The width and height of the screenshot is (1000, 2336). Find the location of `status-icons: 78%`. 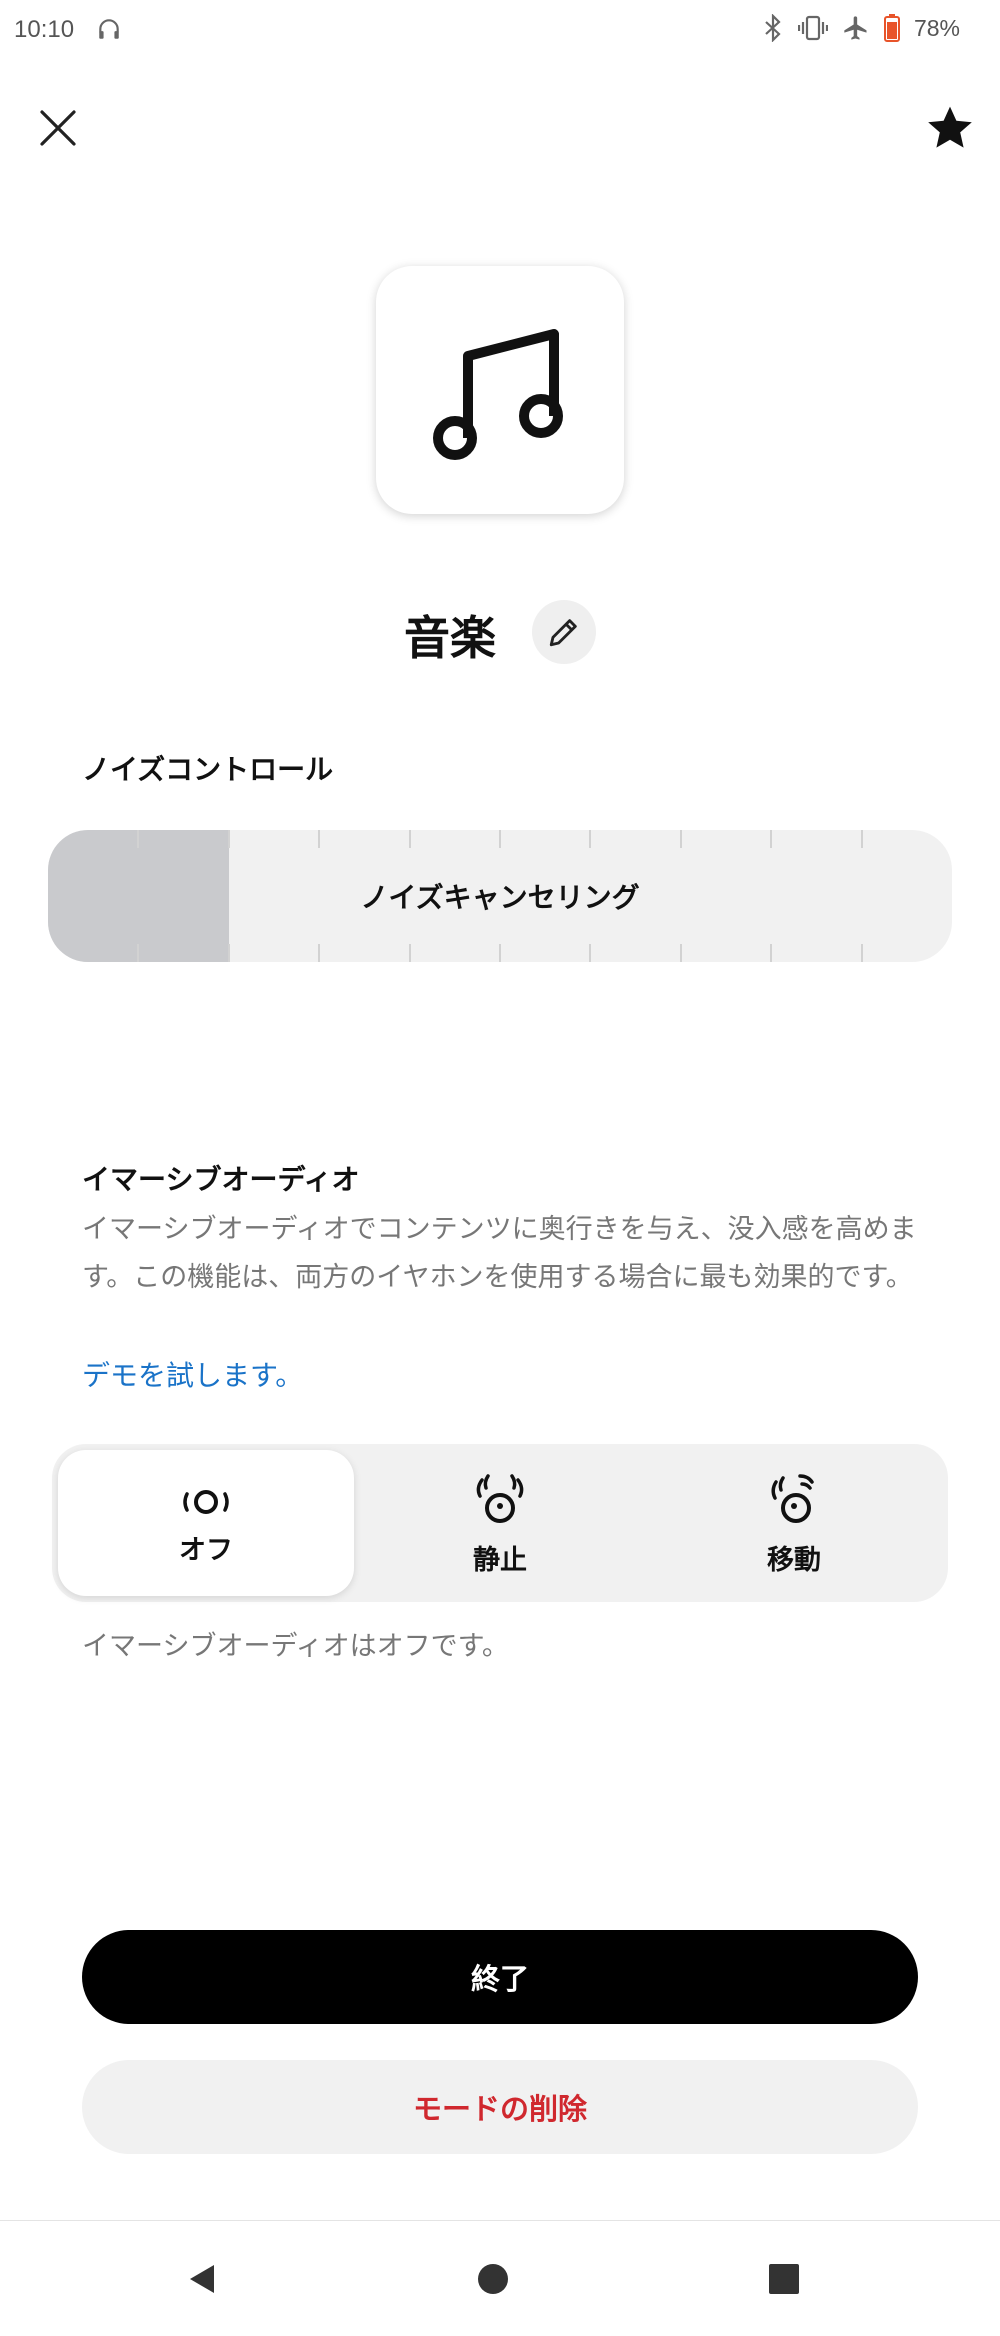

status-icons: 78% is located at coordinates (861, 28).